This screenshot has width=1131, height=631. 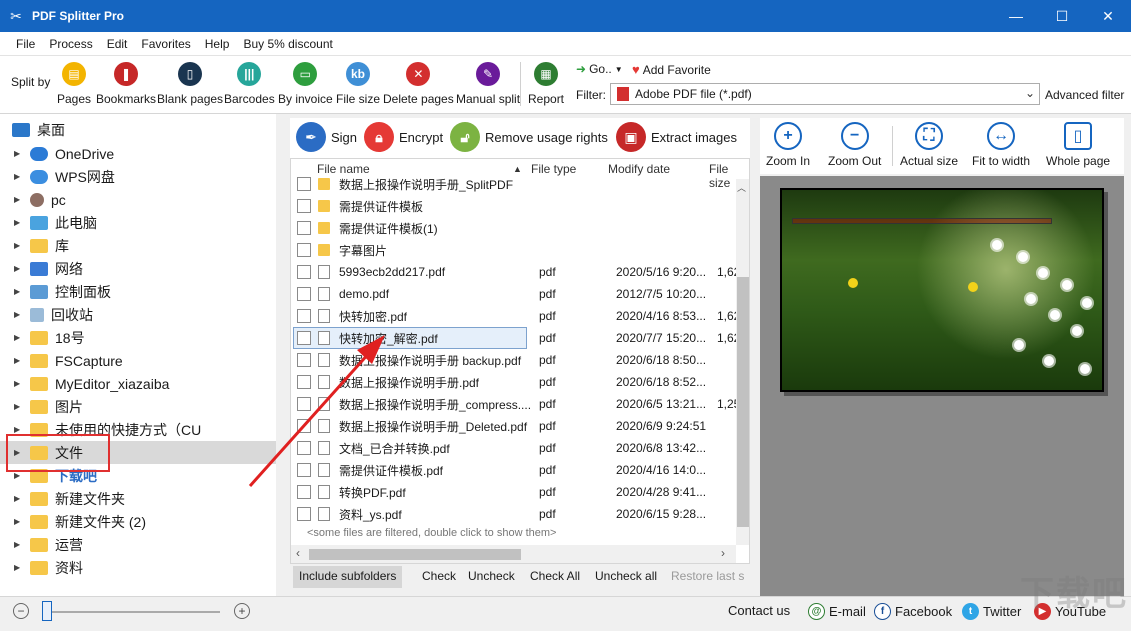 What do you see at coordinates (138, 222) in the screenshot?
I see `tree-item: ▶ 此电脑` at bounding box center [138, 222].